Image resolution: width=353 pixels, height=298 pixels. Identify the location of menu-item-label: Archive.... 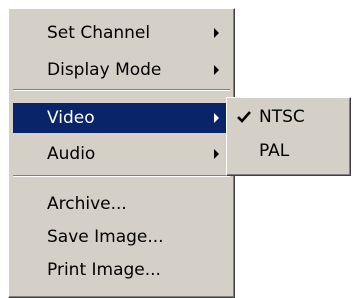
(87, 204).